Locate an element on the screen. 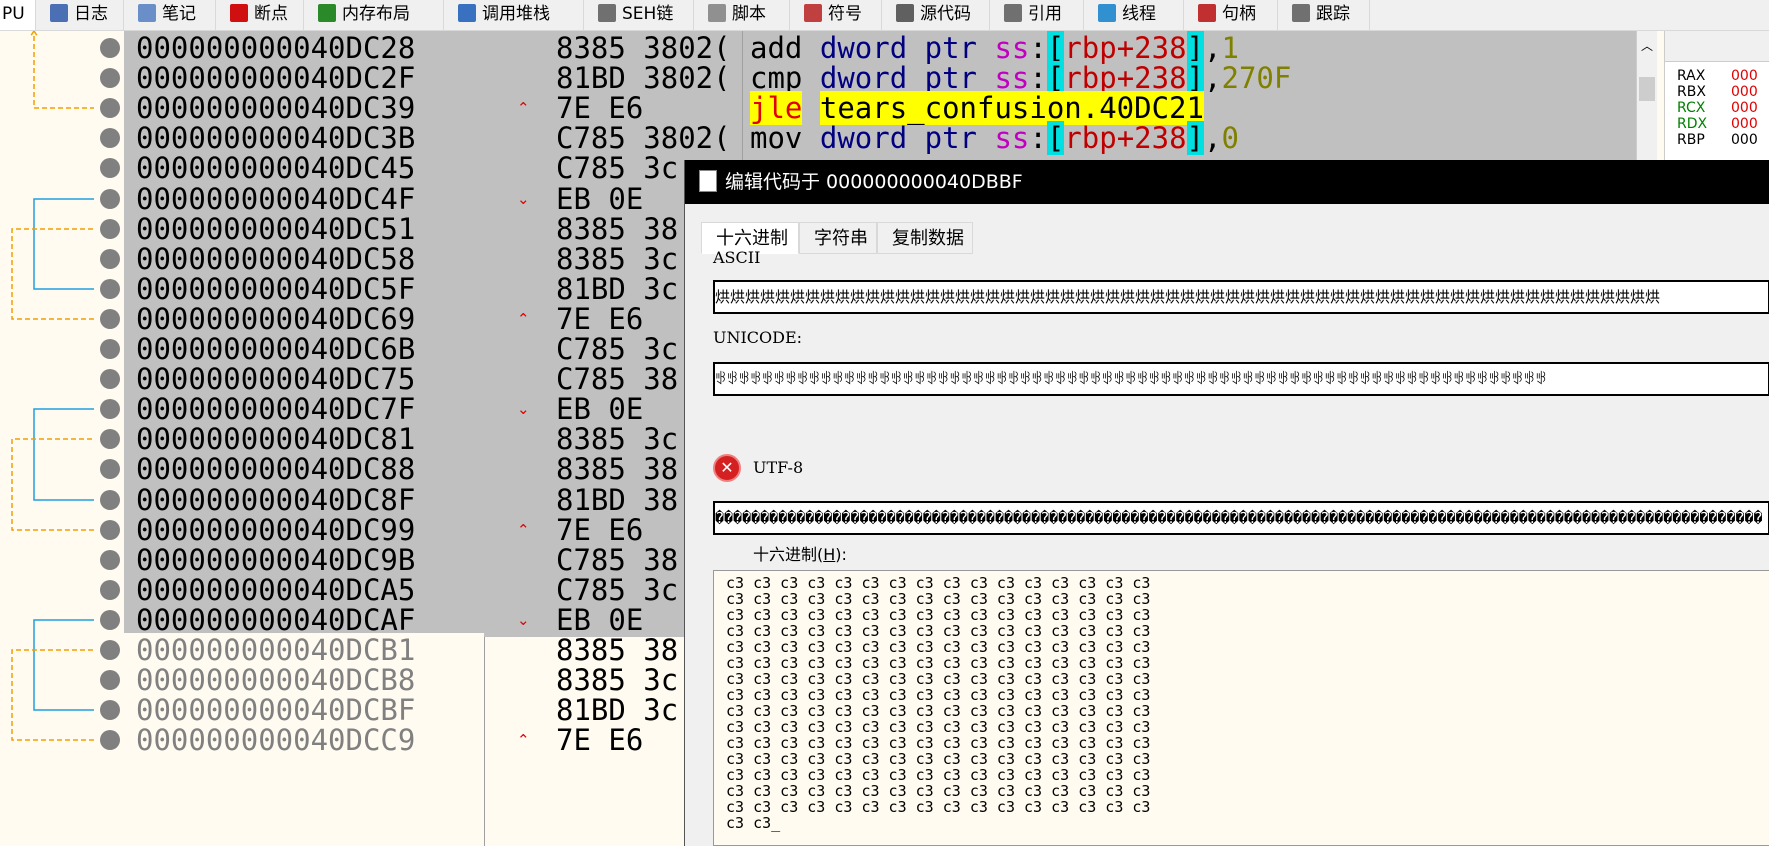 The image size is (1769, 846). tab-notes: 笔记 is located at coordinates (170, 15).